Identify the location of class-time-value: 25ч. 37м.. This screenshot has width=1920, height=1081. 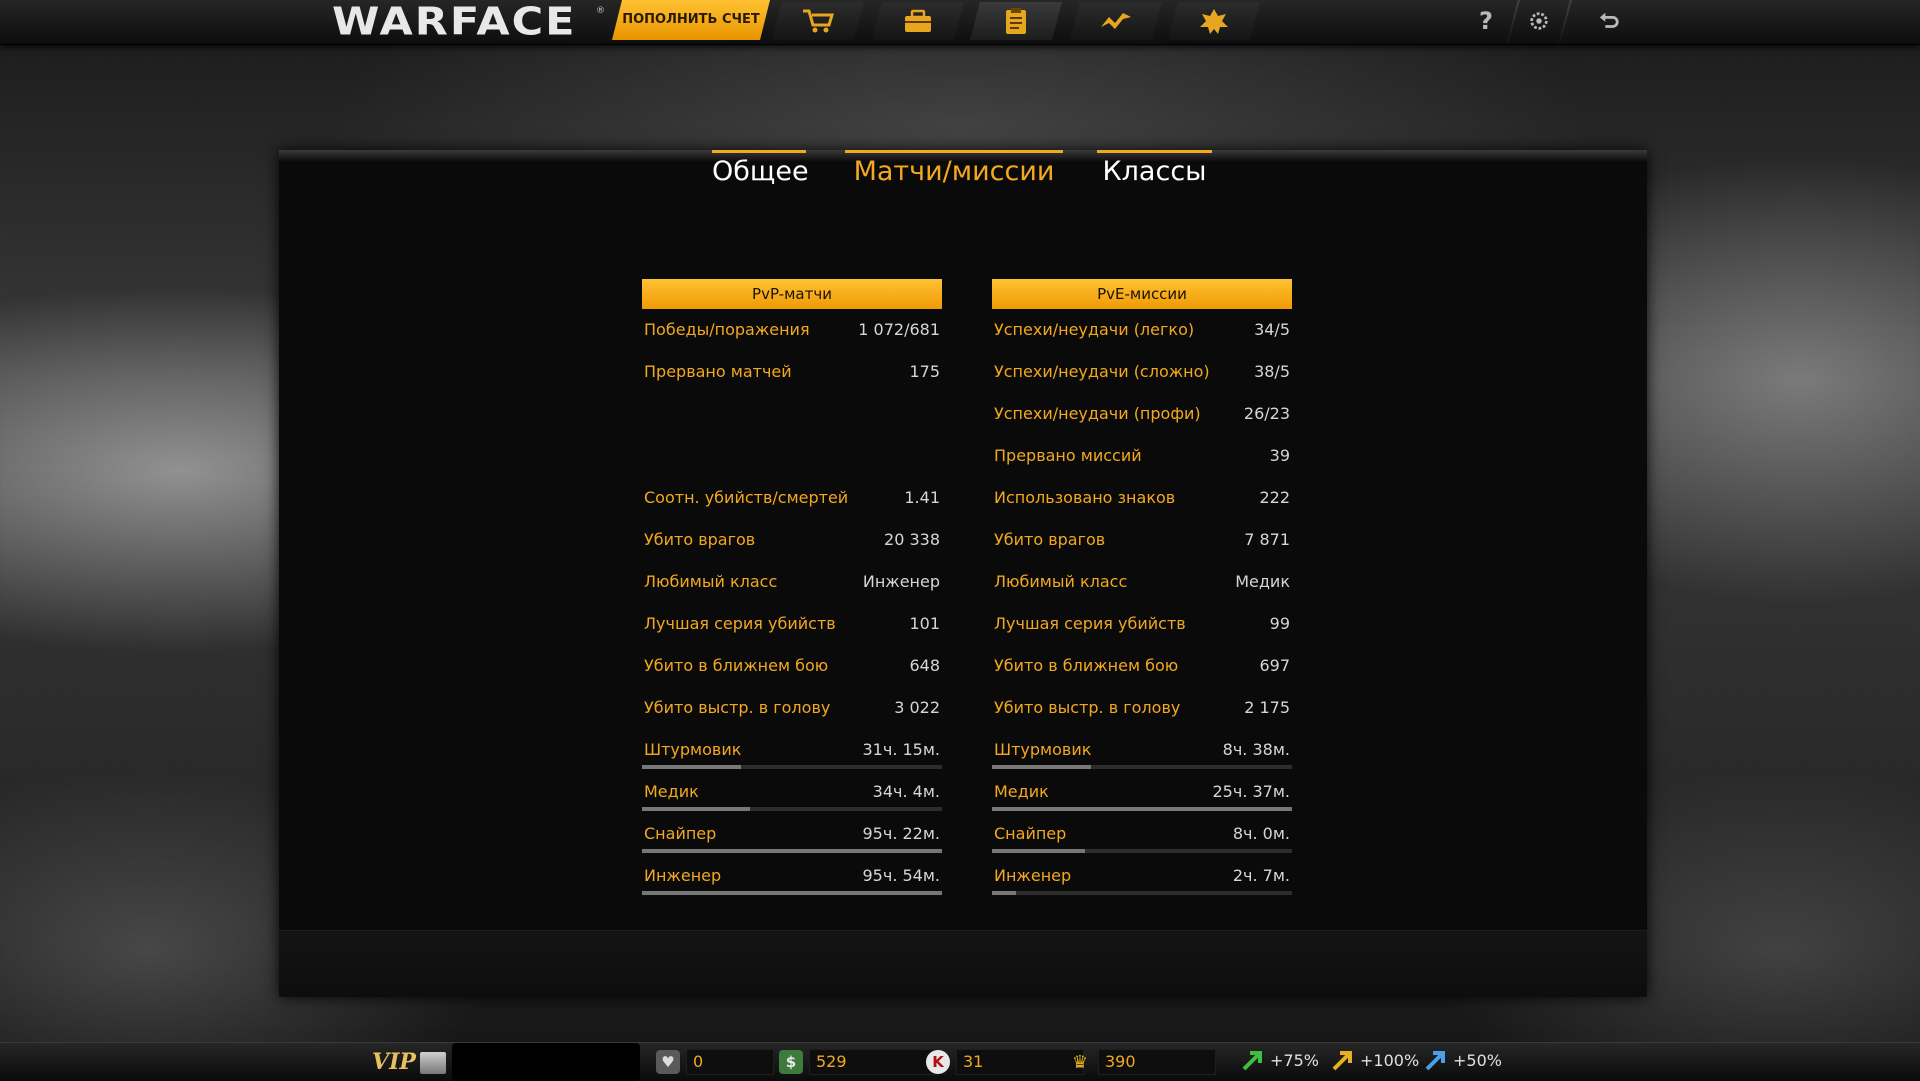
(1251, 791).